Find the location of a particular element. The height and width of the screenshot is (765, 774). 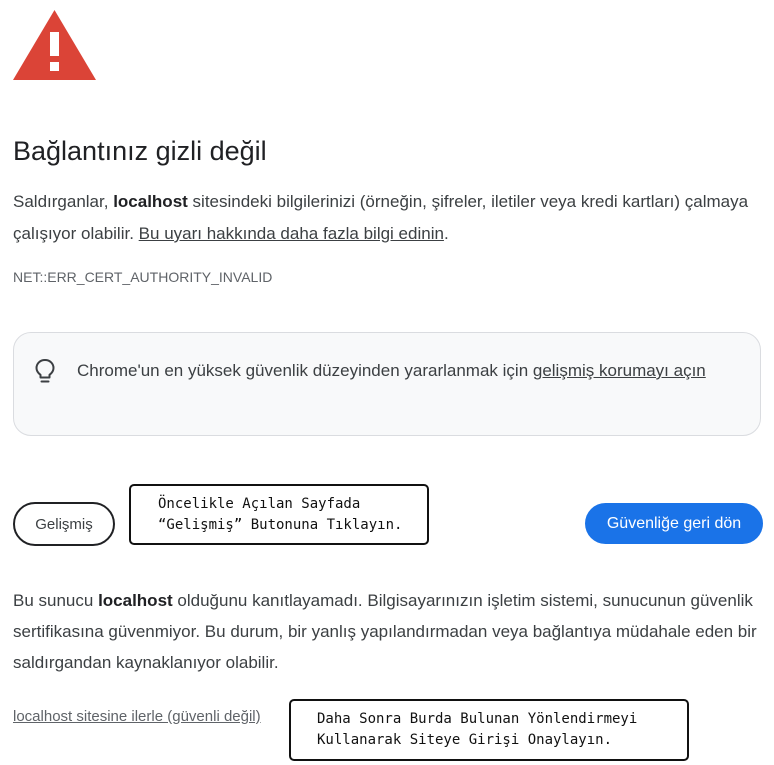

details-host: localhost is located at coordinates (135, 600).